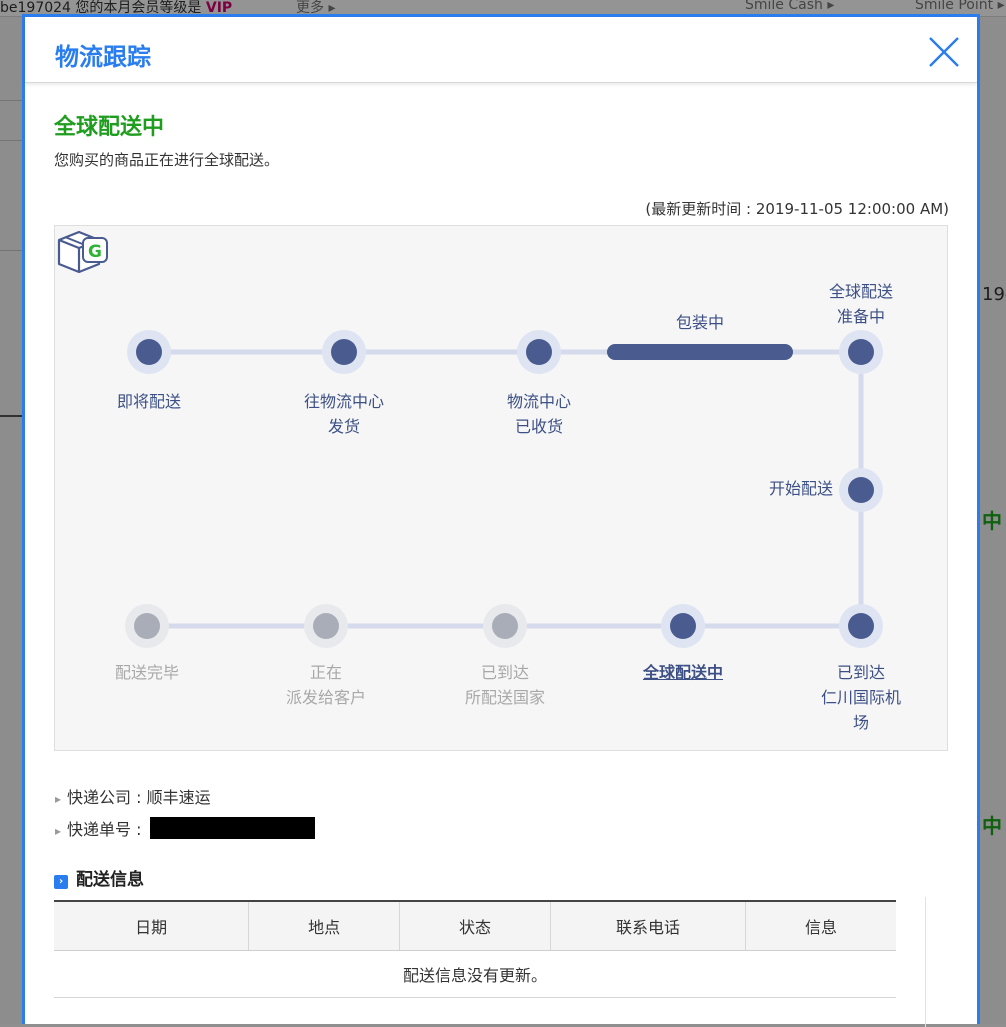 The width and height of the screenshot is (1006, 1027). What do you see at coordinates (95, 252) in the screenshot?
I see `svg-text: G` at bounding box center [95, 252].